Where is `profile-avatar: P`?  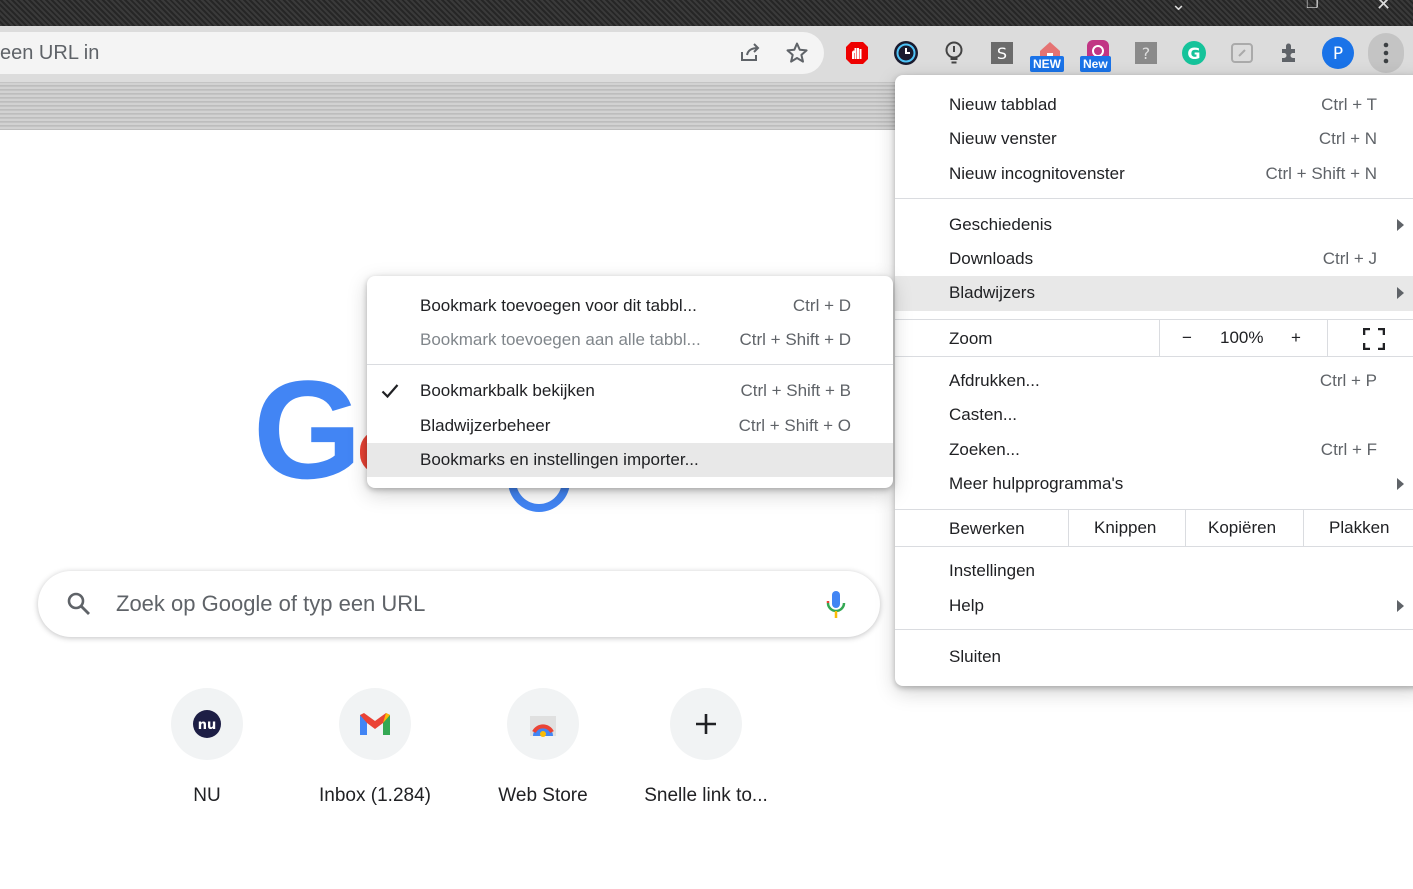
profile-avatar: P is located at coordinates (1338, 53).